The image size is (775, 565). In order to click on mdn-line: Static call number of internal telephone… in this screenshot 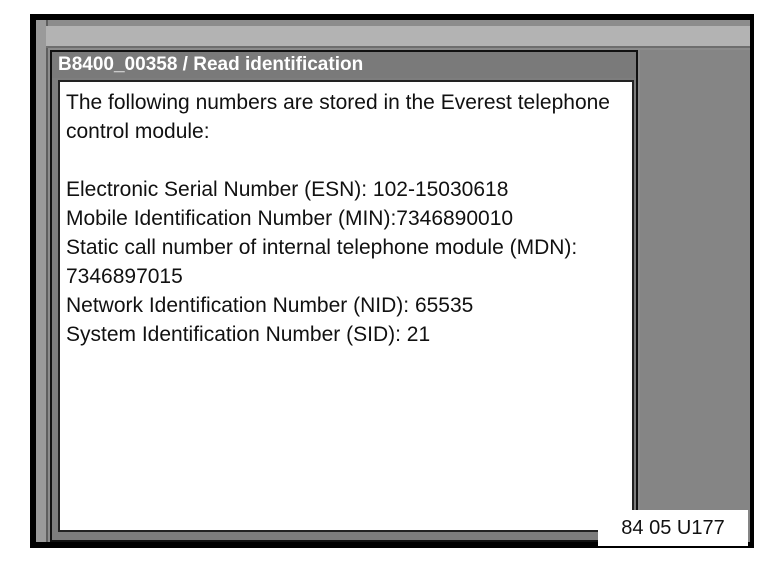, I will do `click(322, 262)`.